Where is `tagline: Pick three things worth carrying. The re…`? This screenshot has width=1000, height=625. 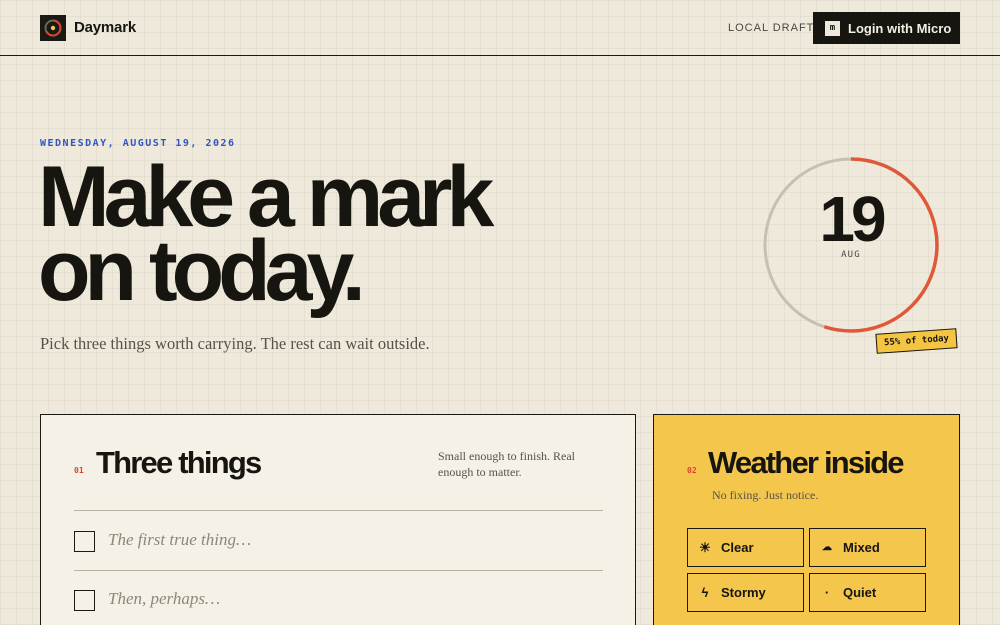
tagline: Pick three things worth carrying. The re… is located at coordinates (235, 343).